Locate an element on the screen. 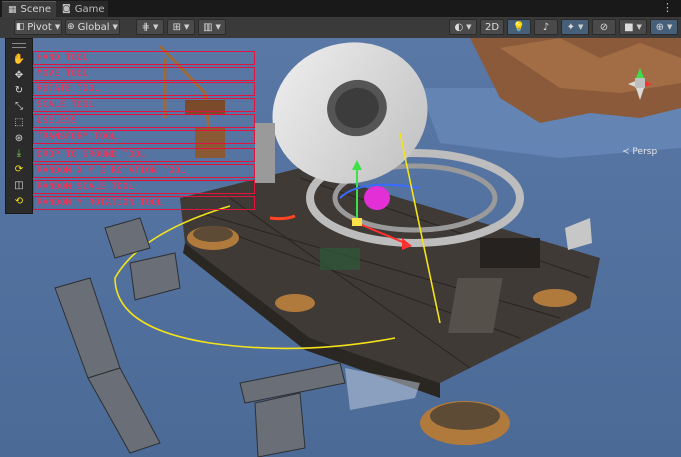  grid-snap-button: ⋕ ▼ is located at coordinates (150, 27).